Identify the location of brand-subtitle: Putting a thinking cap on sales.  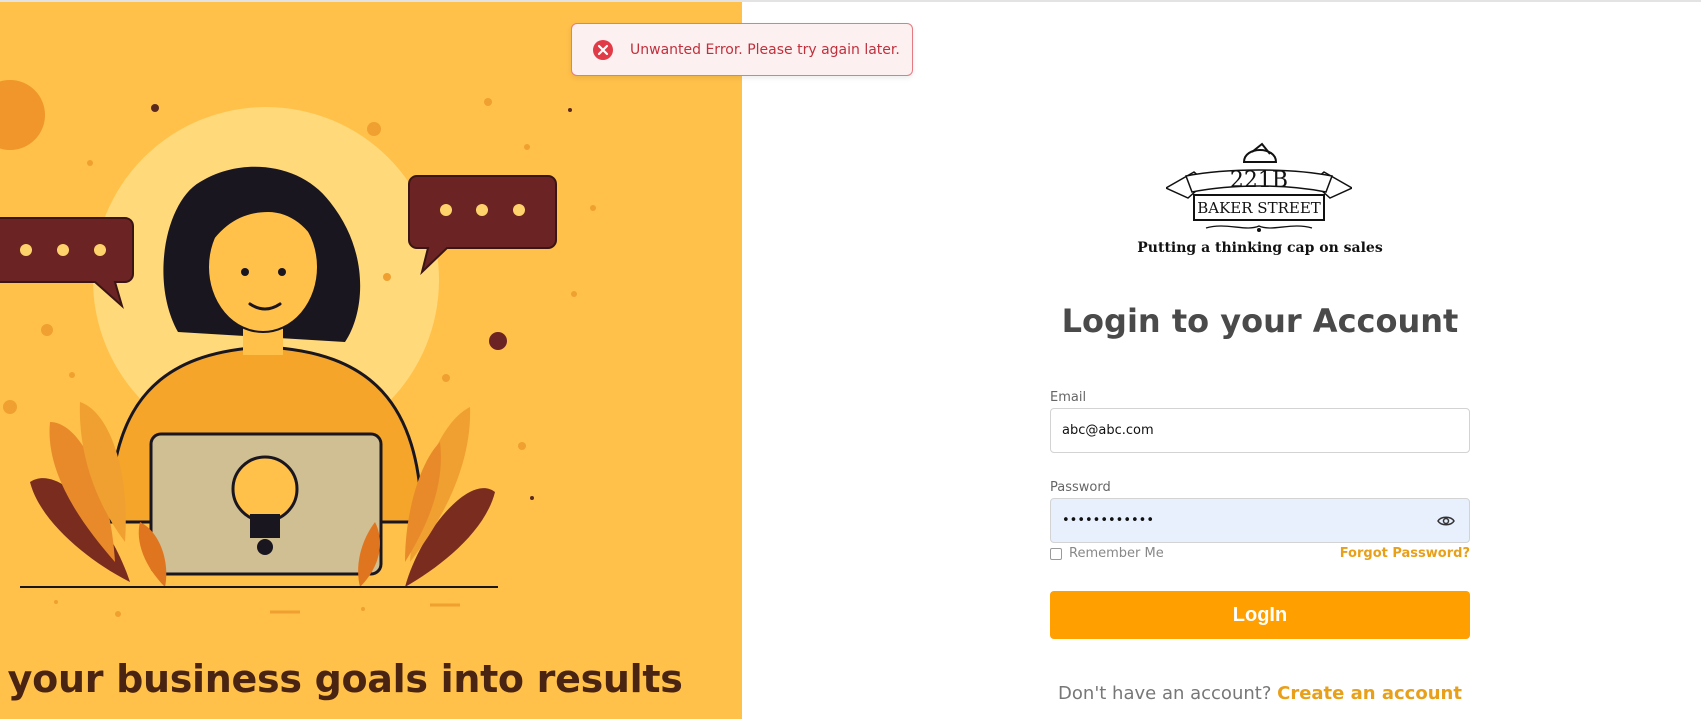
(1260, 248).